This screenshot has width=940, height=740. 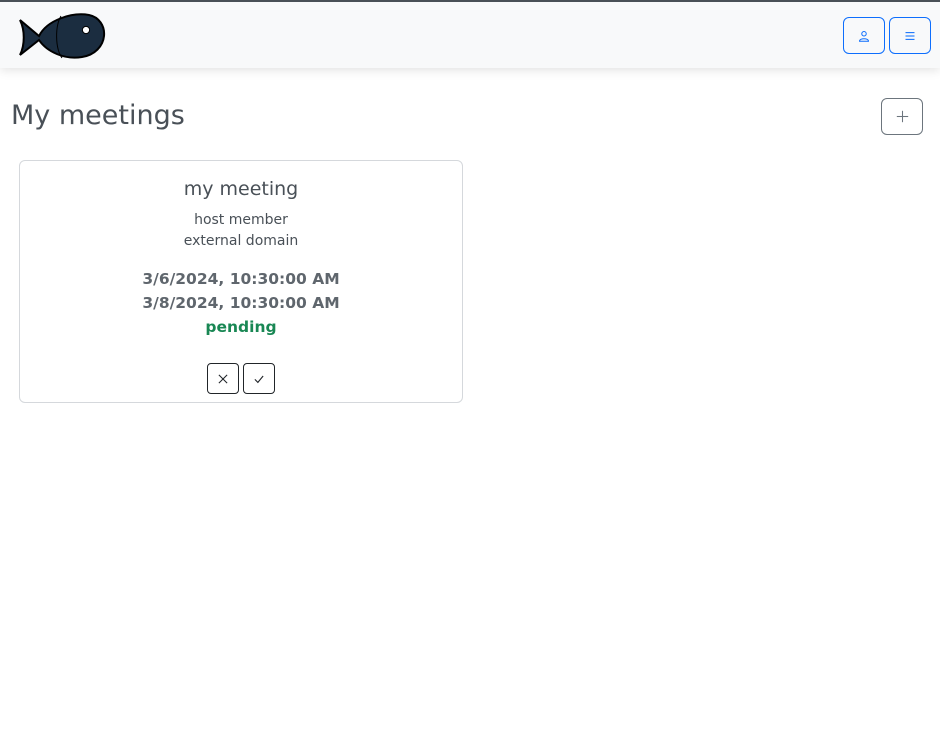 I want to click on check-icon, so click(x=259, y=379).